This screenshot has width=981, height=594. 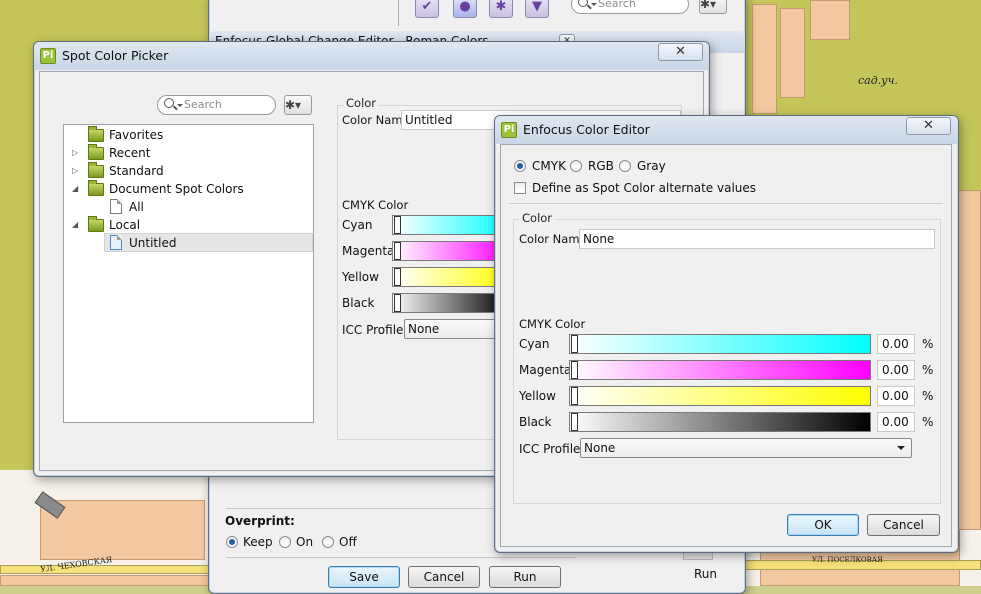 I want to click on map-label-sad: сад.уч., so click(x=878, y=80).